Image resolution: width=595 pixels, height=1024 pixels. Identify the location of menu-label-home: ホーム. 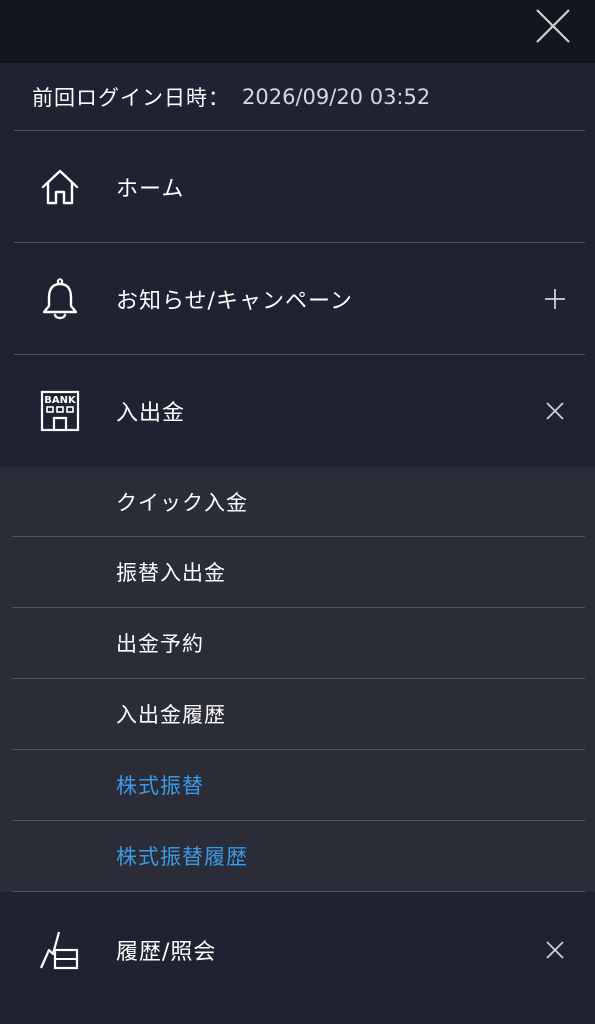
(150, 189).